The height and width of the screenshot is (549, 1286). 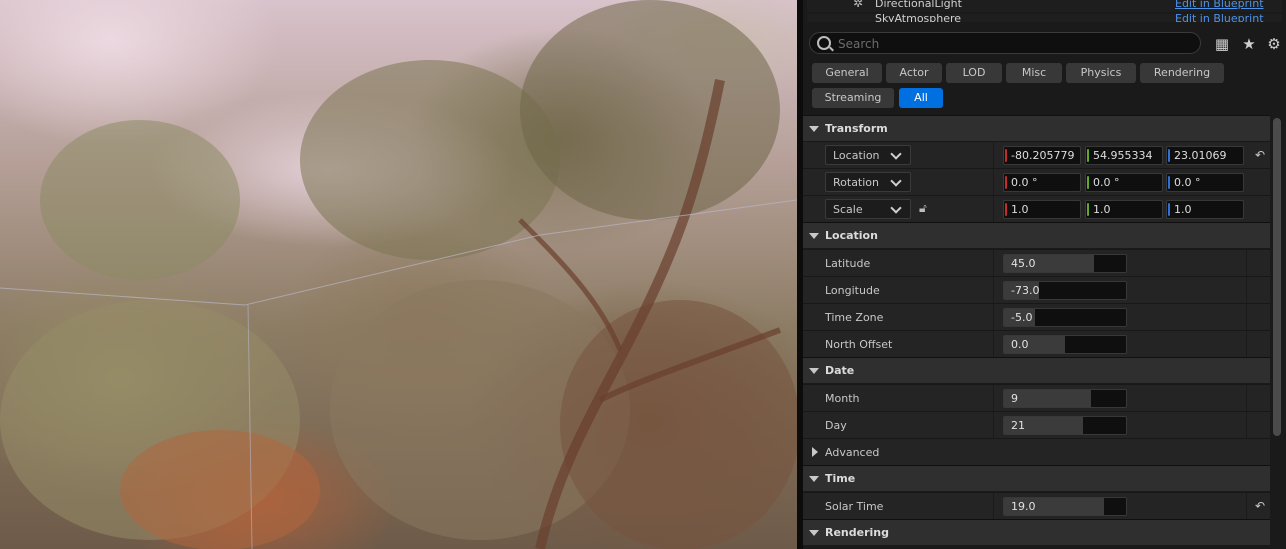 What do you see at coordinates (1065, 290) in the screenshot?
I see `longitude-field: -73.0` at bounding box center [1065, 290].